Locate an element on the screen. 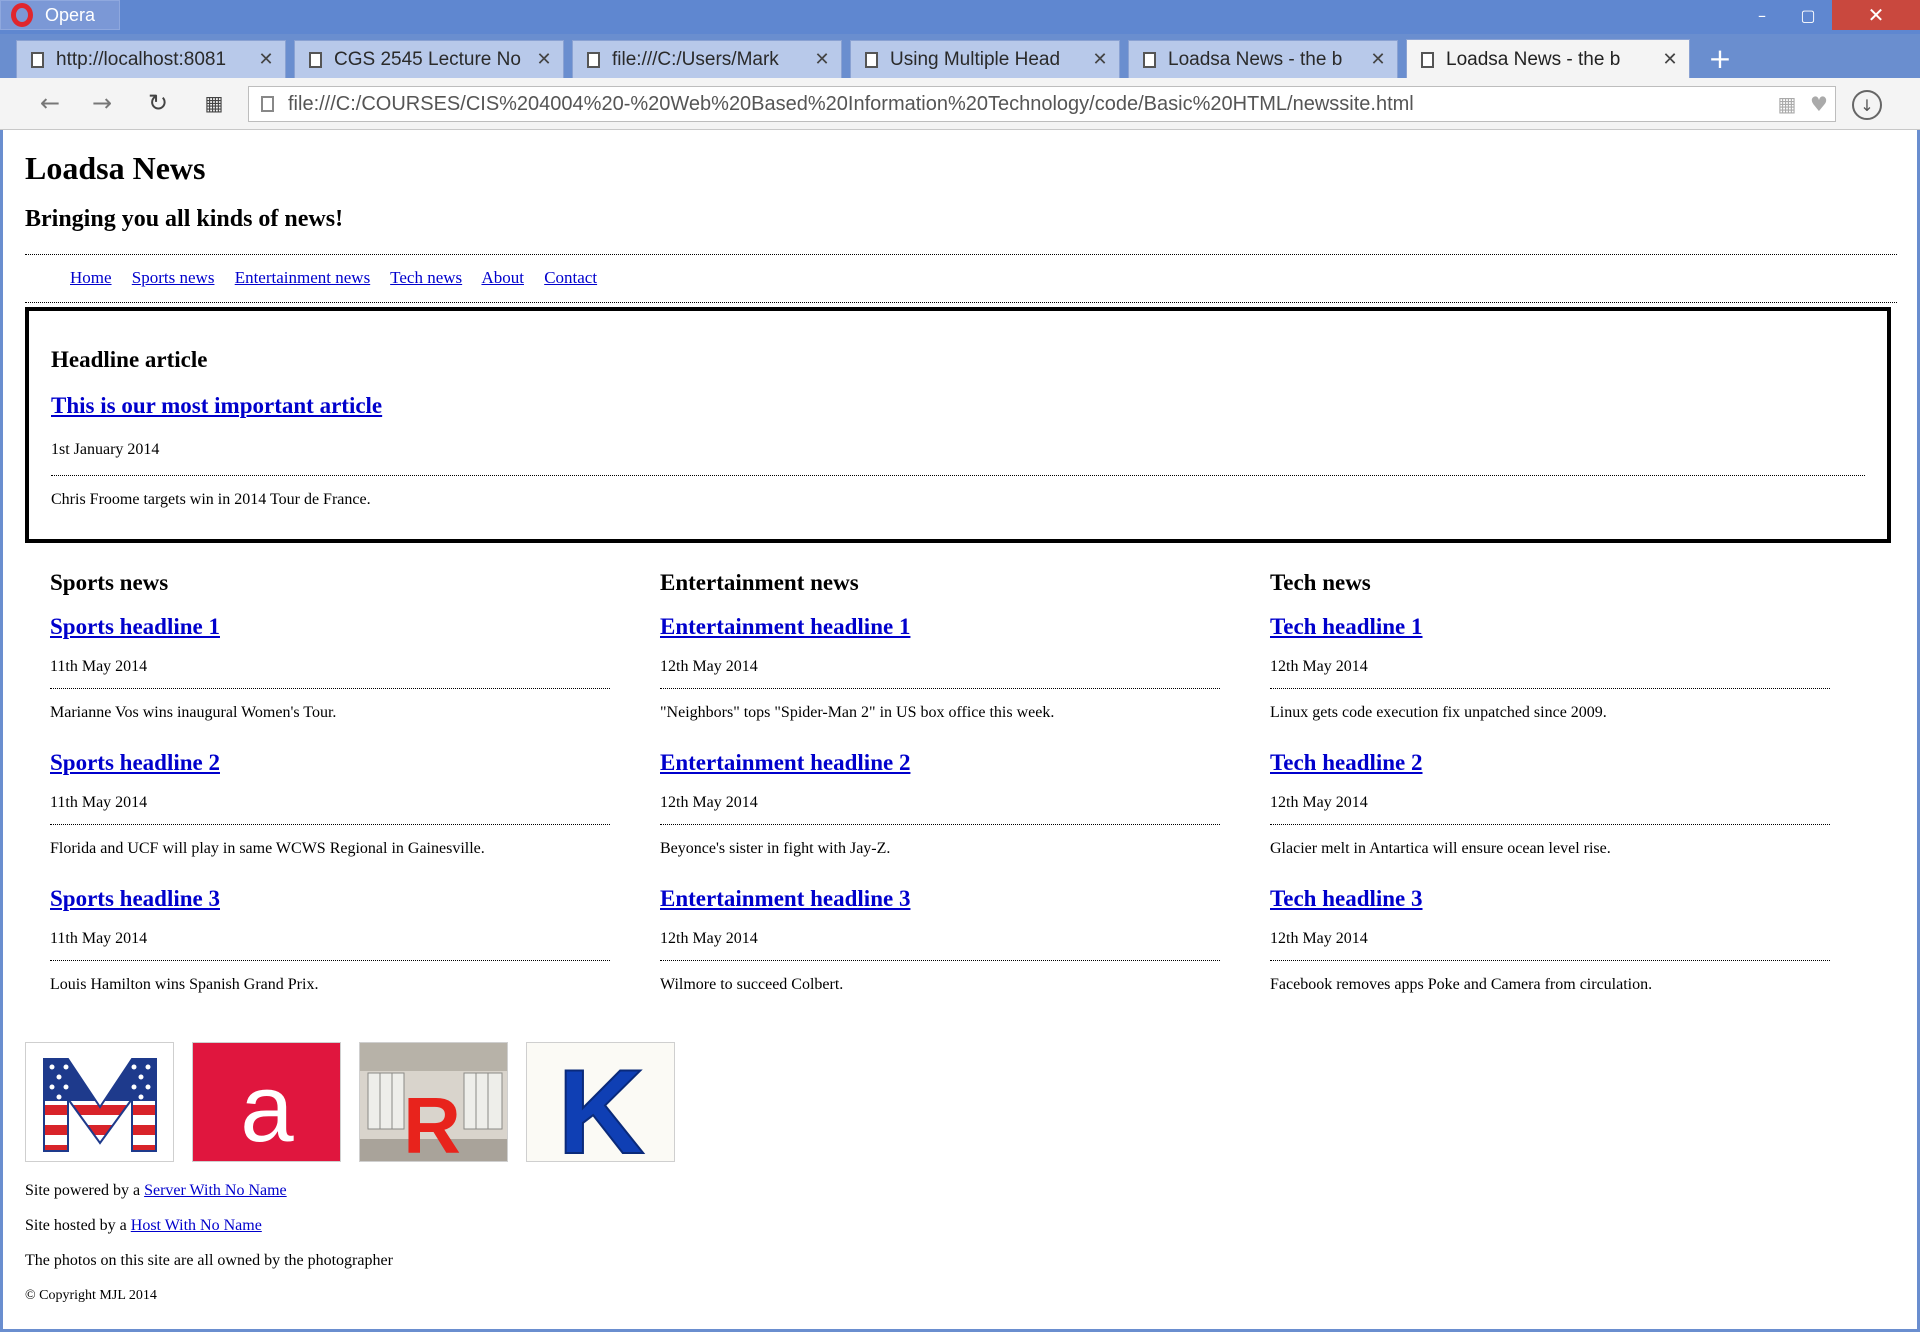 This screenshot has height=1332, width=1920. host-link: Host With No Name is located at coordinates (196, 1225).